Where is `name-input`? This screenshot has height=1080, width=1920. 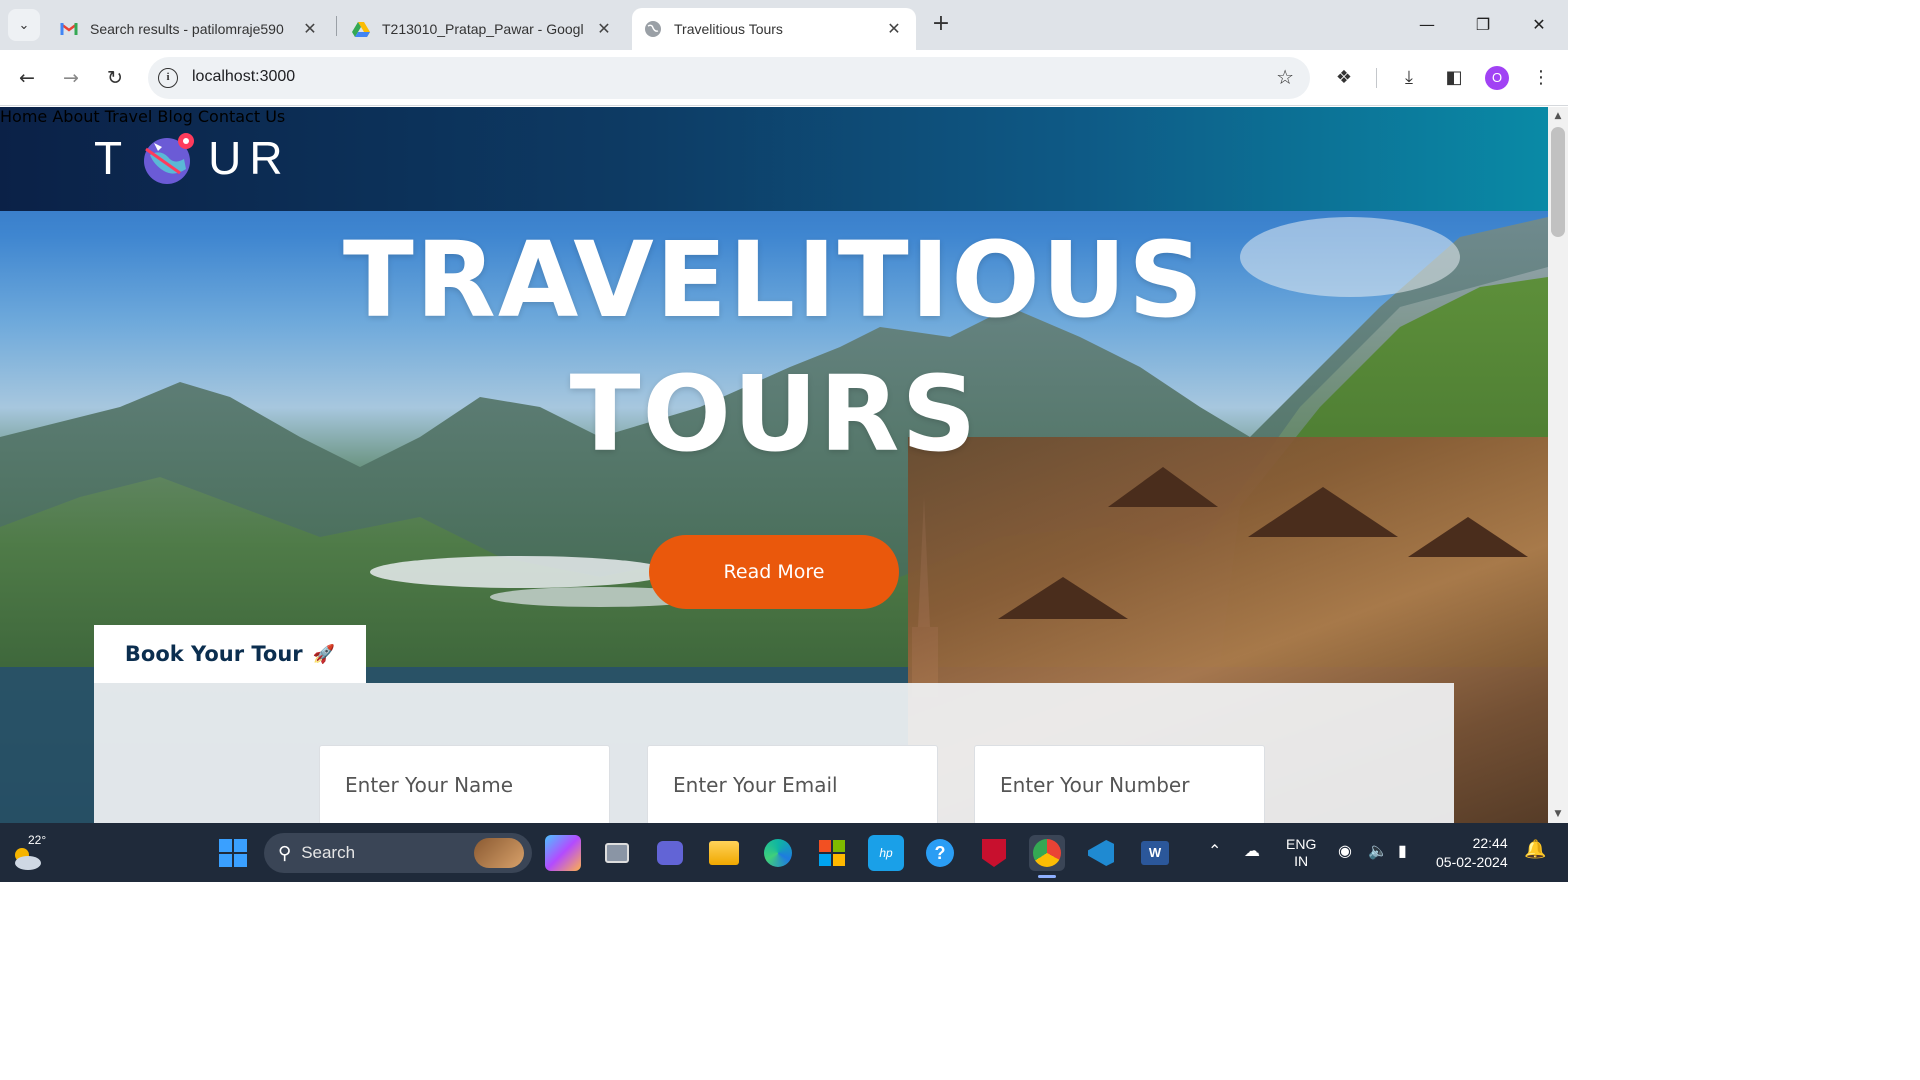
name-input is located at coordinates (464, 784).